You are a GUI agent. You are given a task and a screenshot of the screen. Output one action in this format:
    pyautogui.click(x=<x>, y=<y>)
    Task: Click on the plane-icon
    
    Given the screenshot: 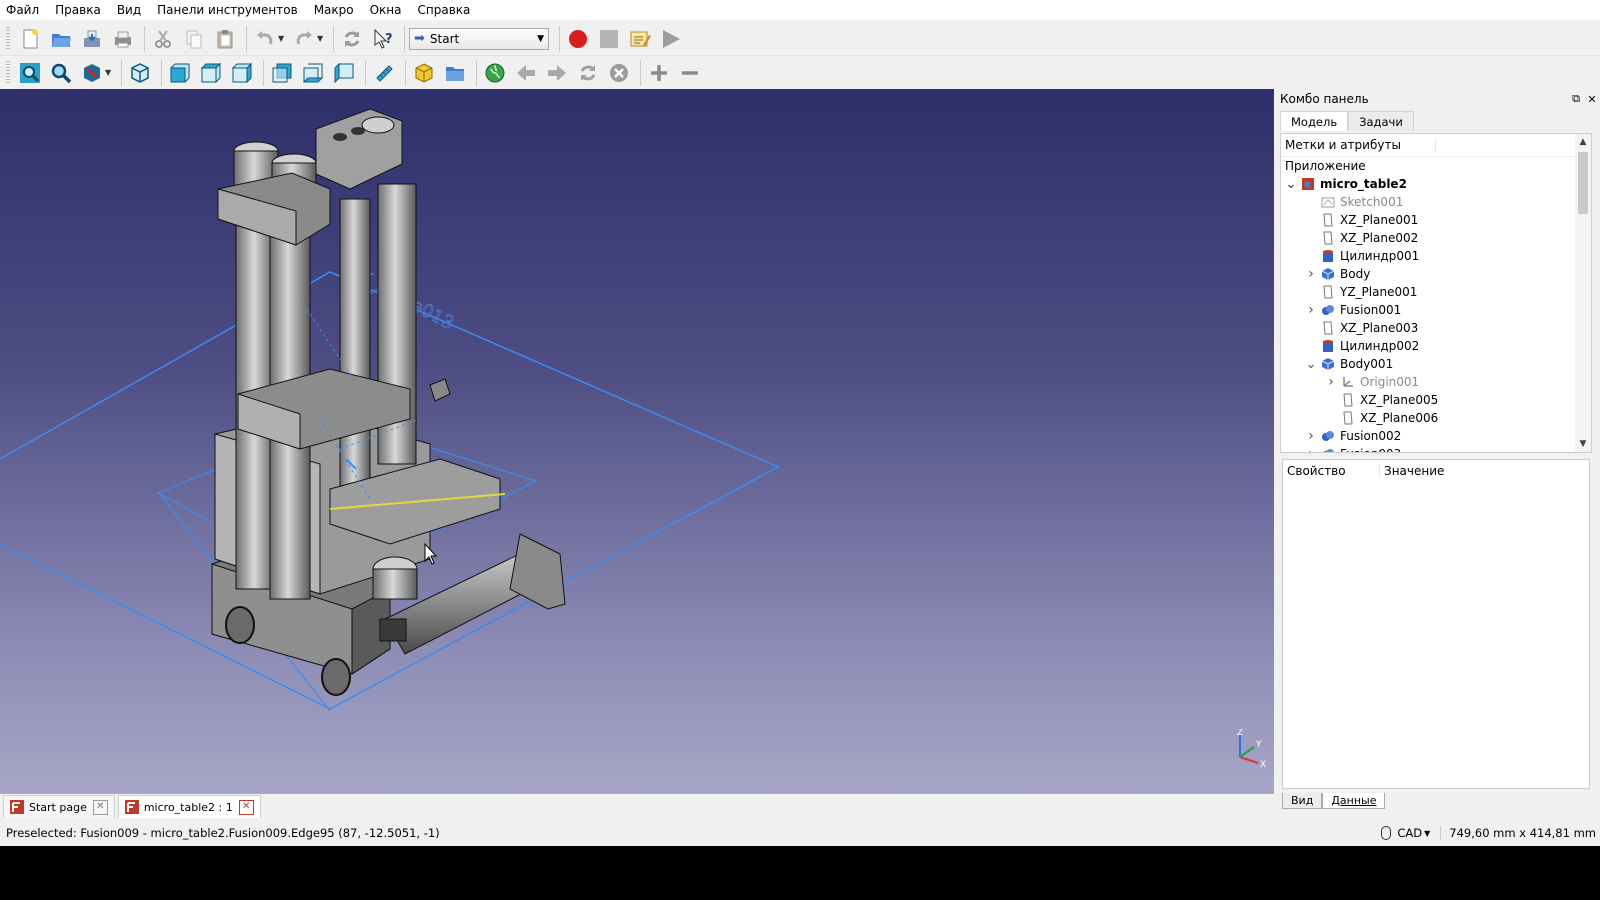 What is the action you would take?
    pyautogui.click(x=1328, y=220)
    